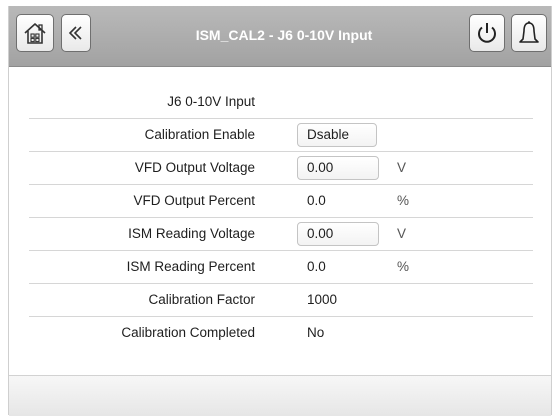 This screenshot has width=560, height=416. Describe the element at coordinates (194, 200) in the screenshot. I see `row-label: VFD Output Percent` at that location.